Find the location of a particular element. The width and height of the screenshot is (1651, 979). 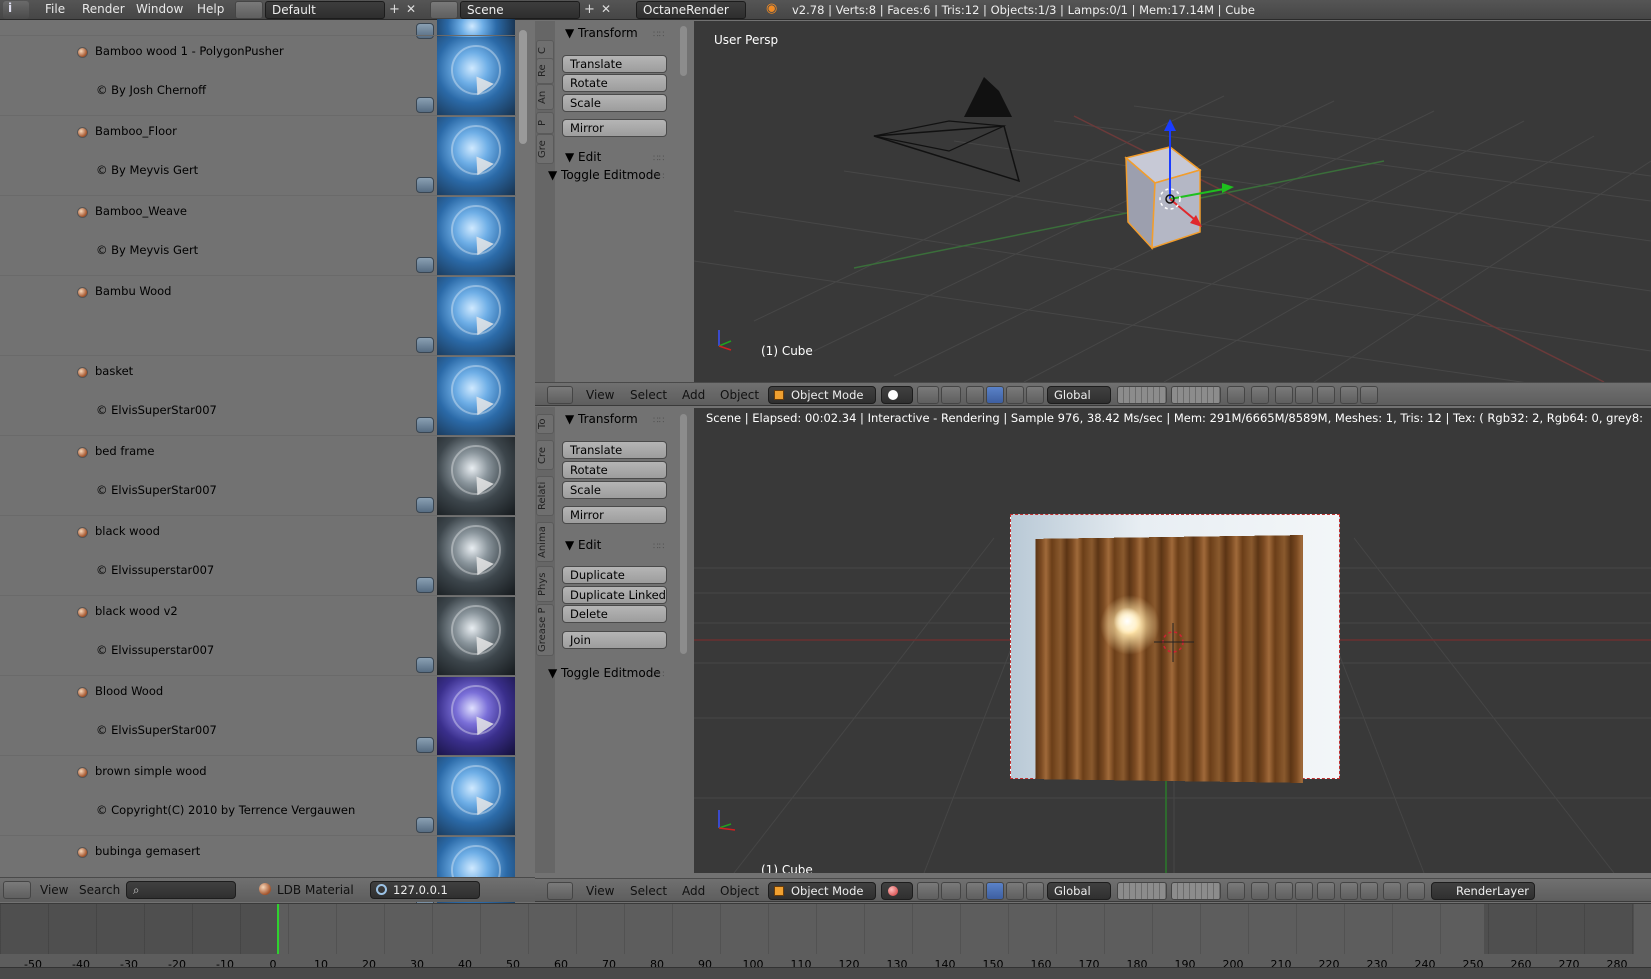

menu-help: Help is located at coordinates (210, 9).